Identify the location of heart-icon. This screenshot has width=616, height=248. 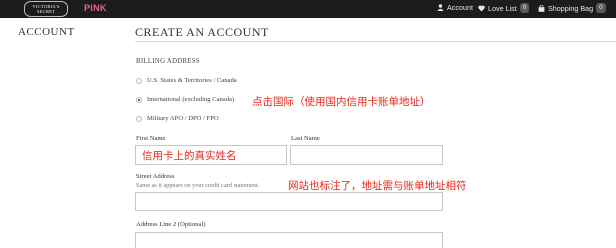
(481, 8).